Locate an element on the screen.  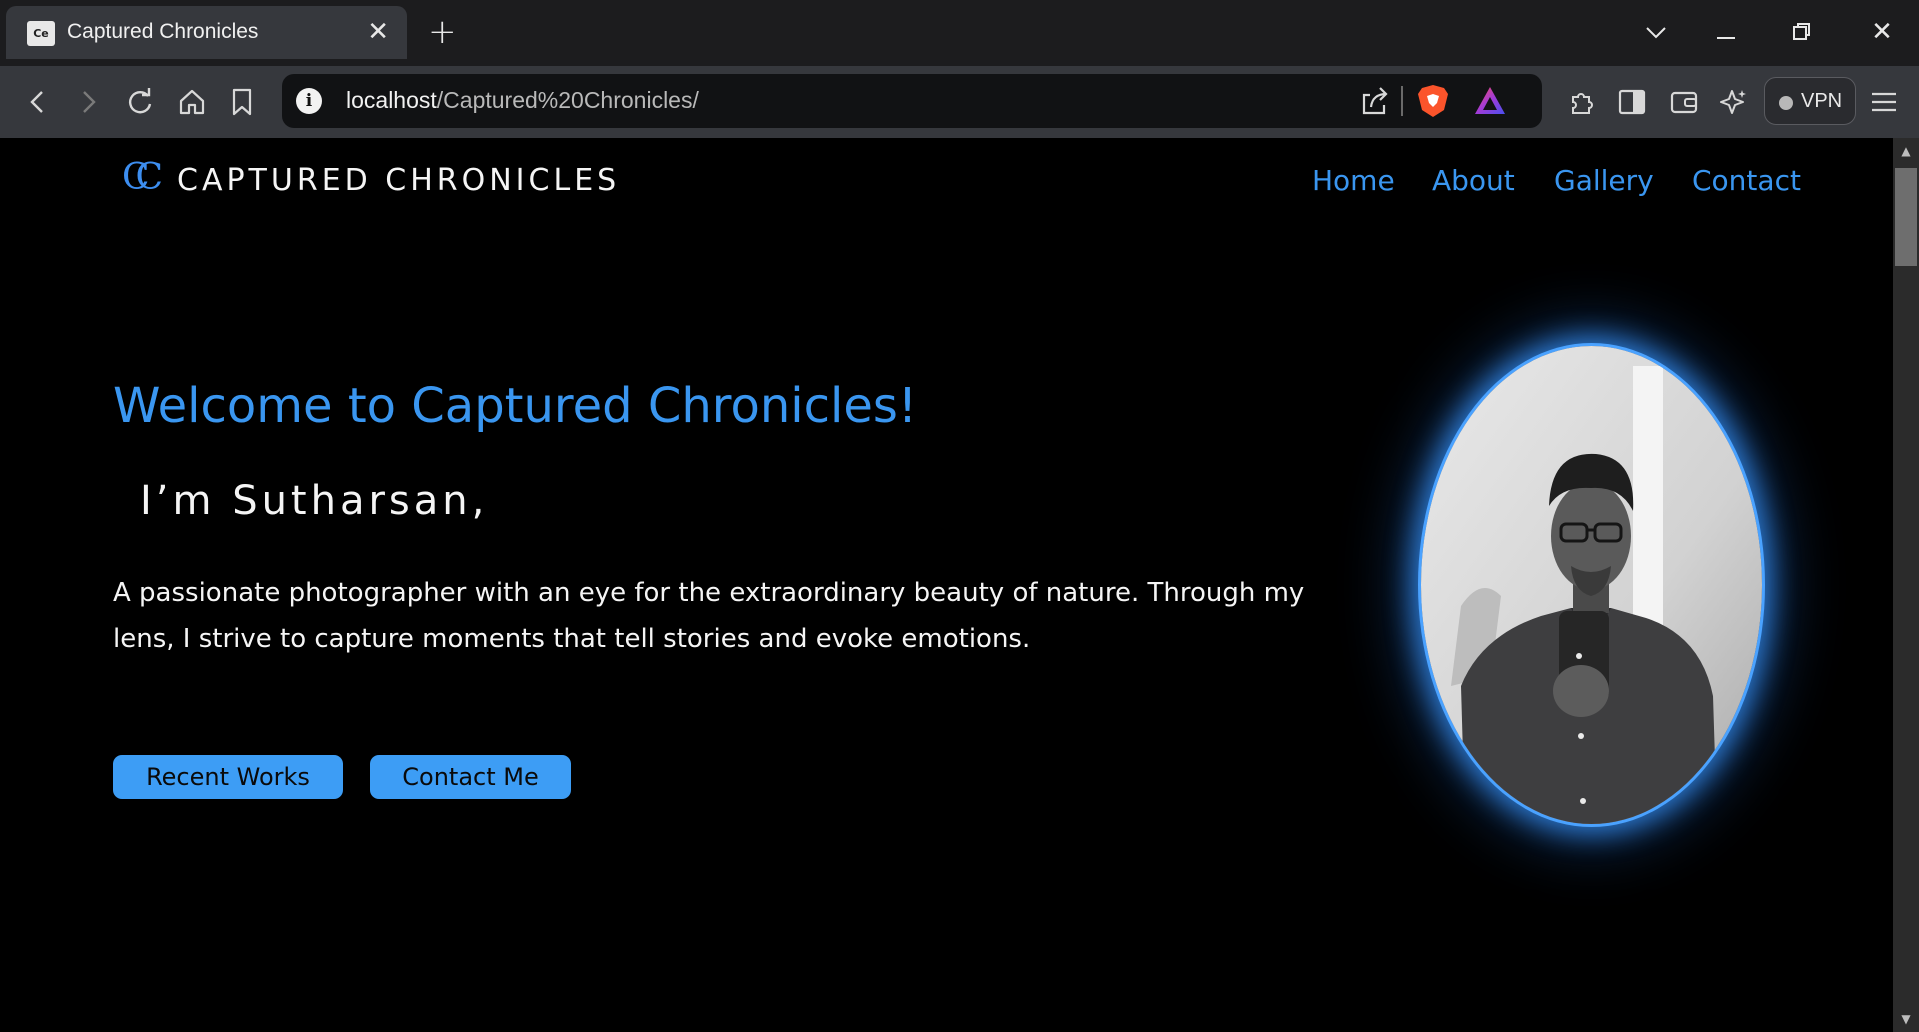
back-button is located at coordinates (38, 102).